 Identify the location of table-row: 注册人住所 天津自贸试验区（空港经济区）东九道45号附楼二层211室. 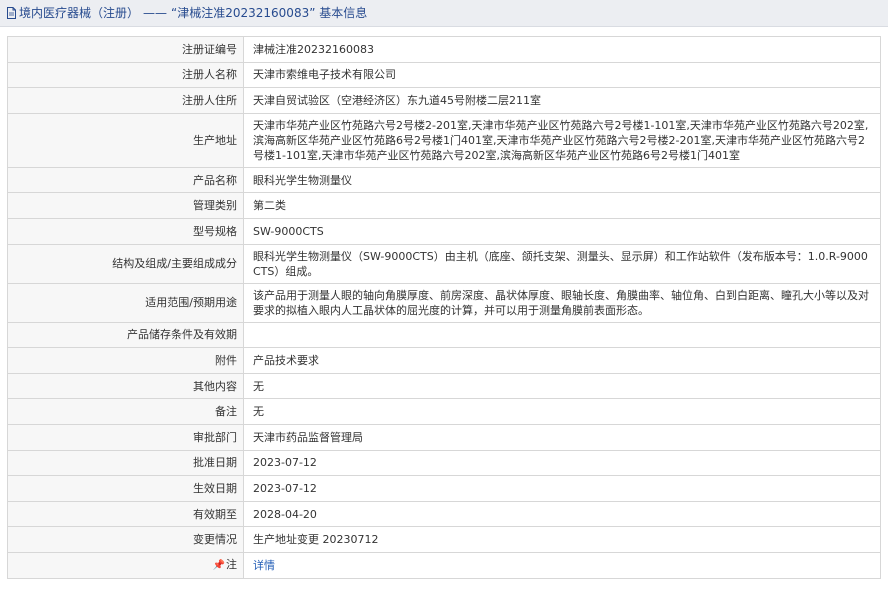
(444, 100).